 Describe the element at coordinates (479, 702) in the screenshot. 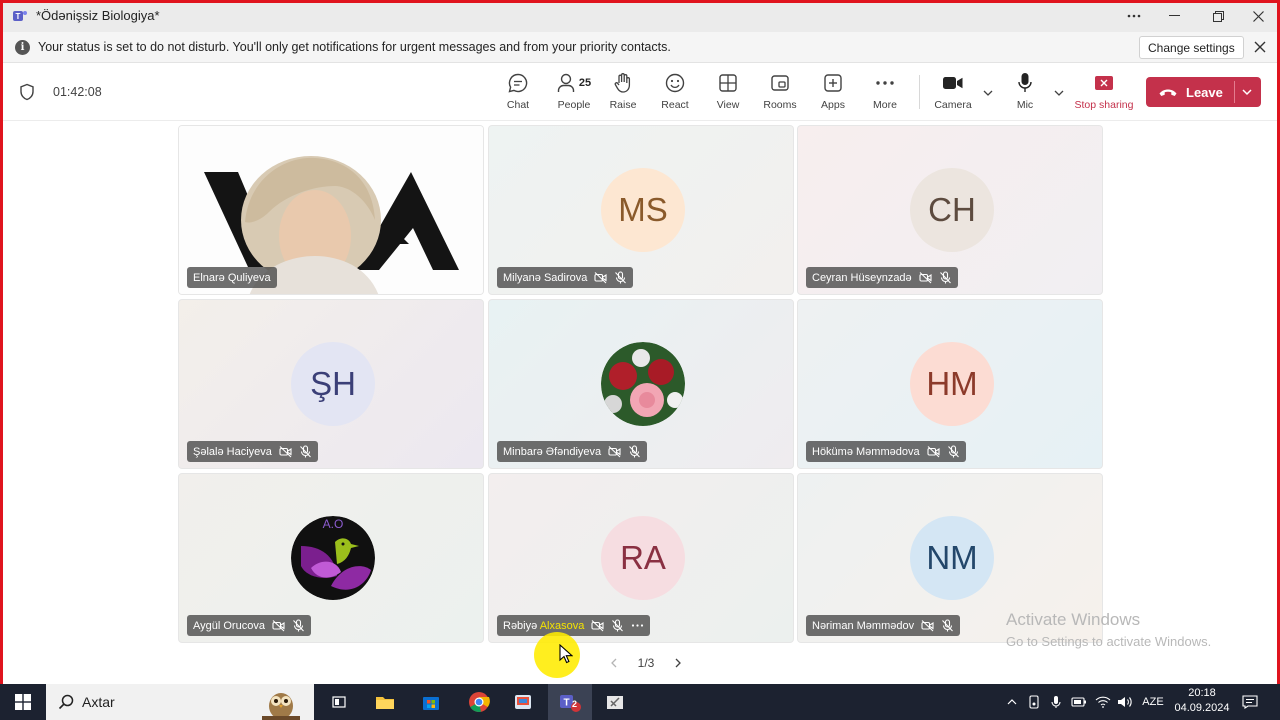

I see `chrome-button` at that location.